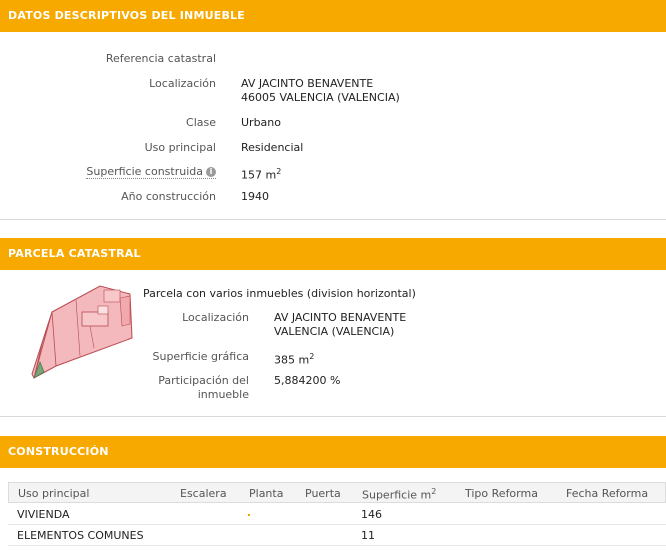  What do you see at coordinates (144, 171) in the screenshot?
I see `label-superficie-construida-text: Superficie construida` at bounding box center [144, 171].